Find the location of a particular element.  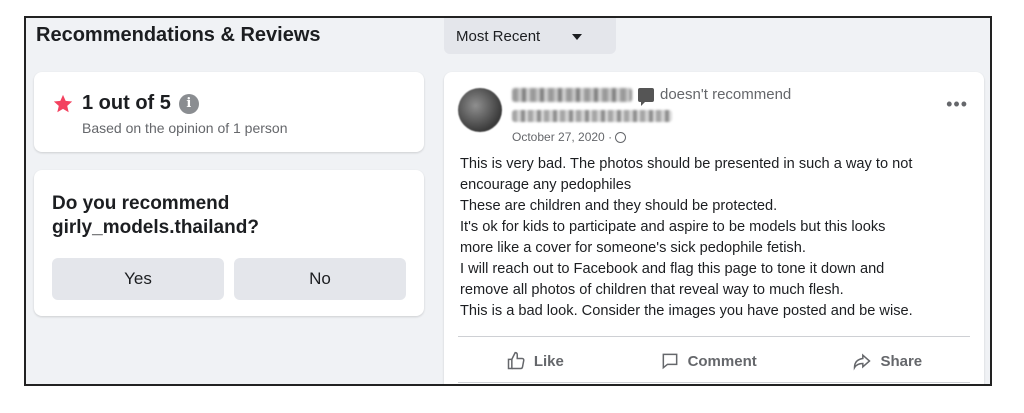

rating-basis: Based on the opinion of 1 person is located at coordinates (185, 128).